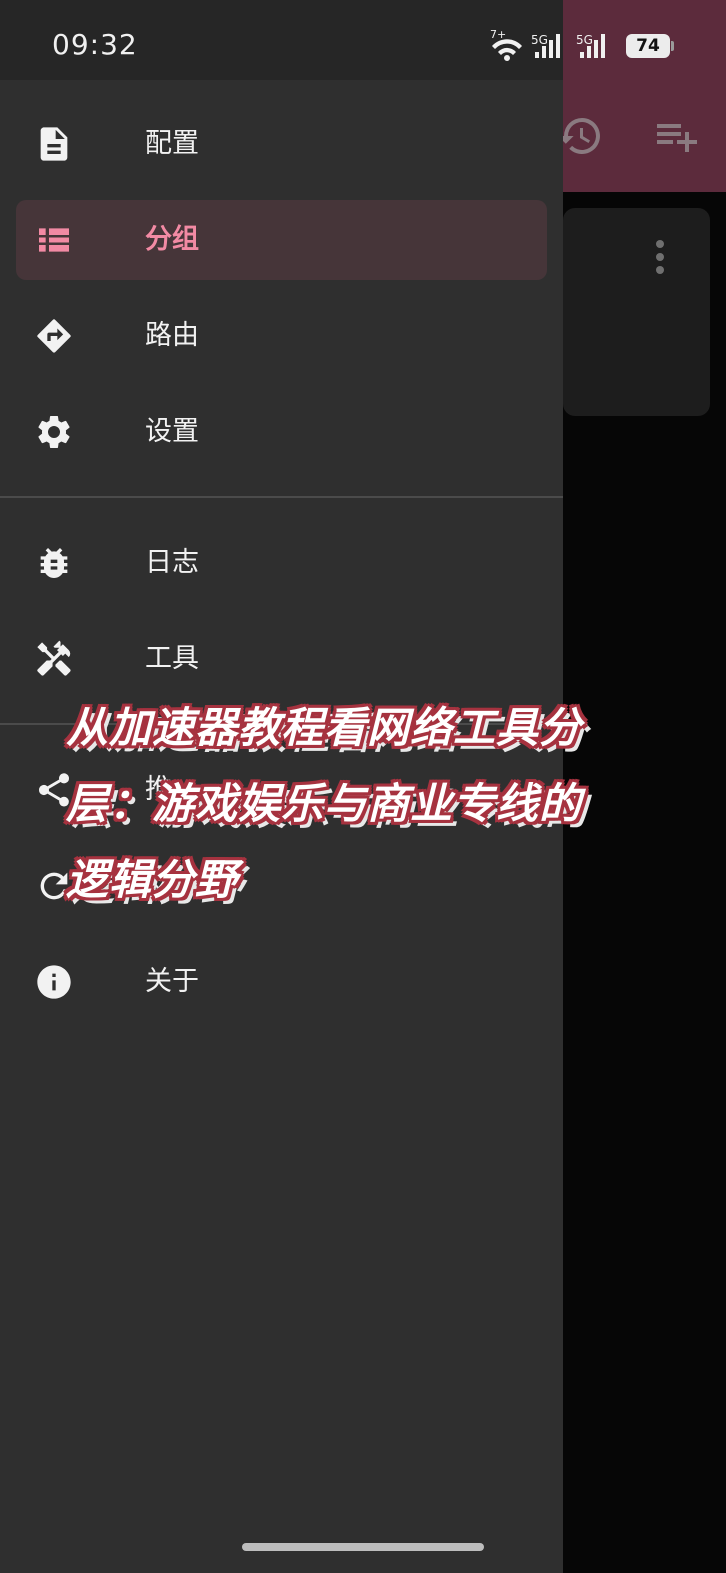 This screenshot has height=1573, width=726. Describe the element at coordinates (172, 658) in the screenshot. I see `nav-label: 工具` at that location.